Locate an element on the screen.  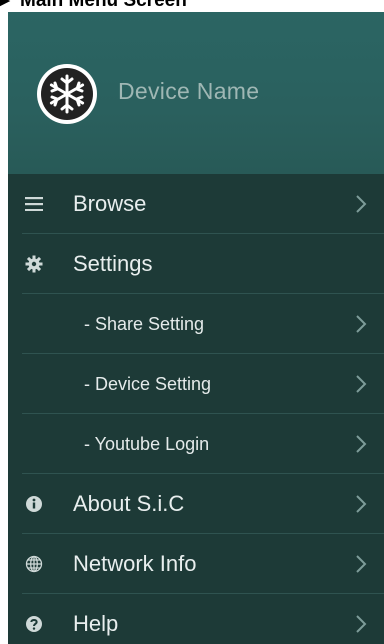
menu-item-share-setting: - Share Setting is located at coordinates (196, 324).